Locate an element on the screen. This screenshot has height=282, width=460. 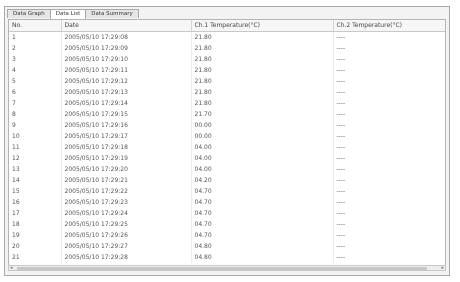
cell-ch1-temperature: 21.70 is located at coordinates (262, 114).